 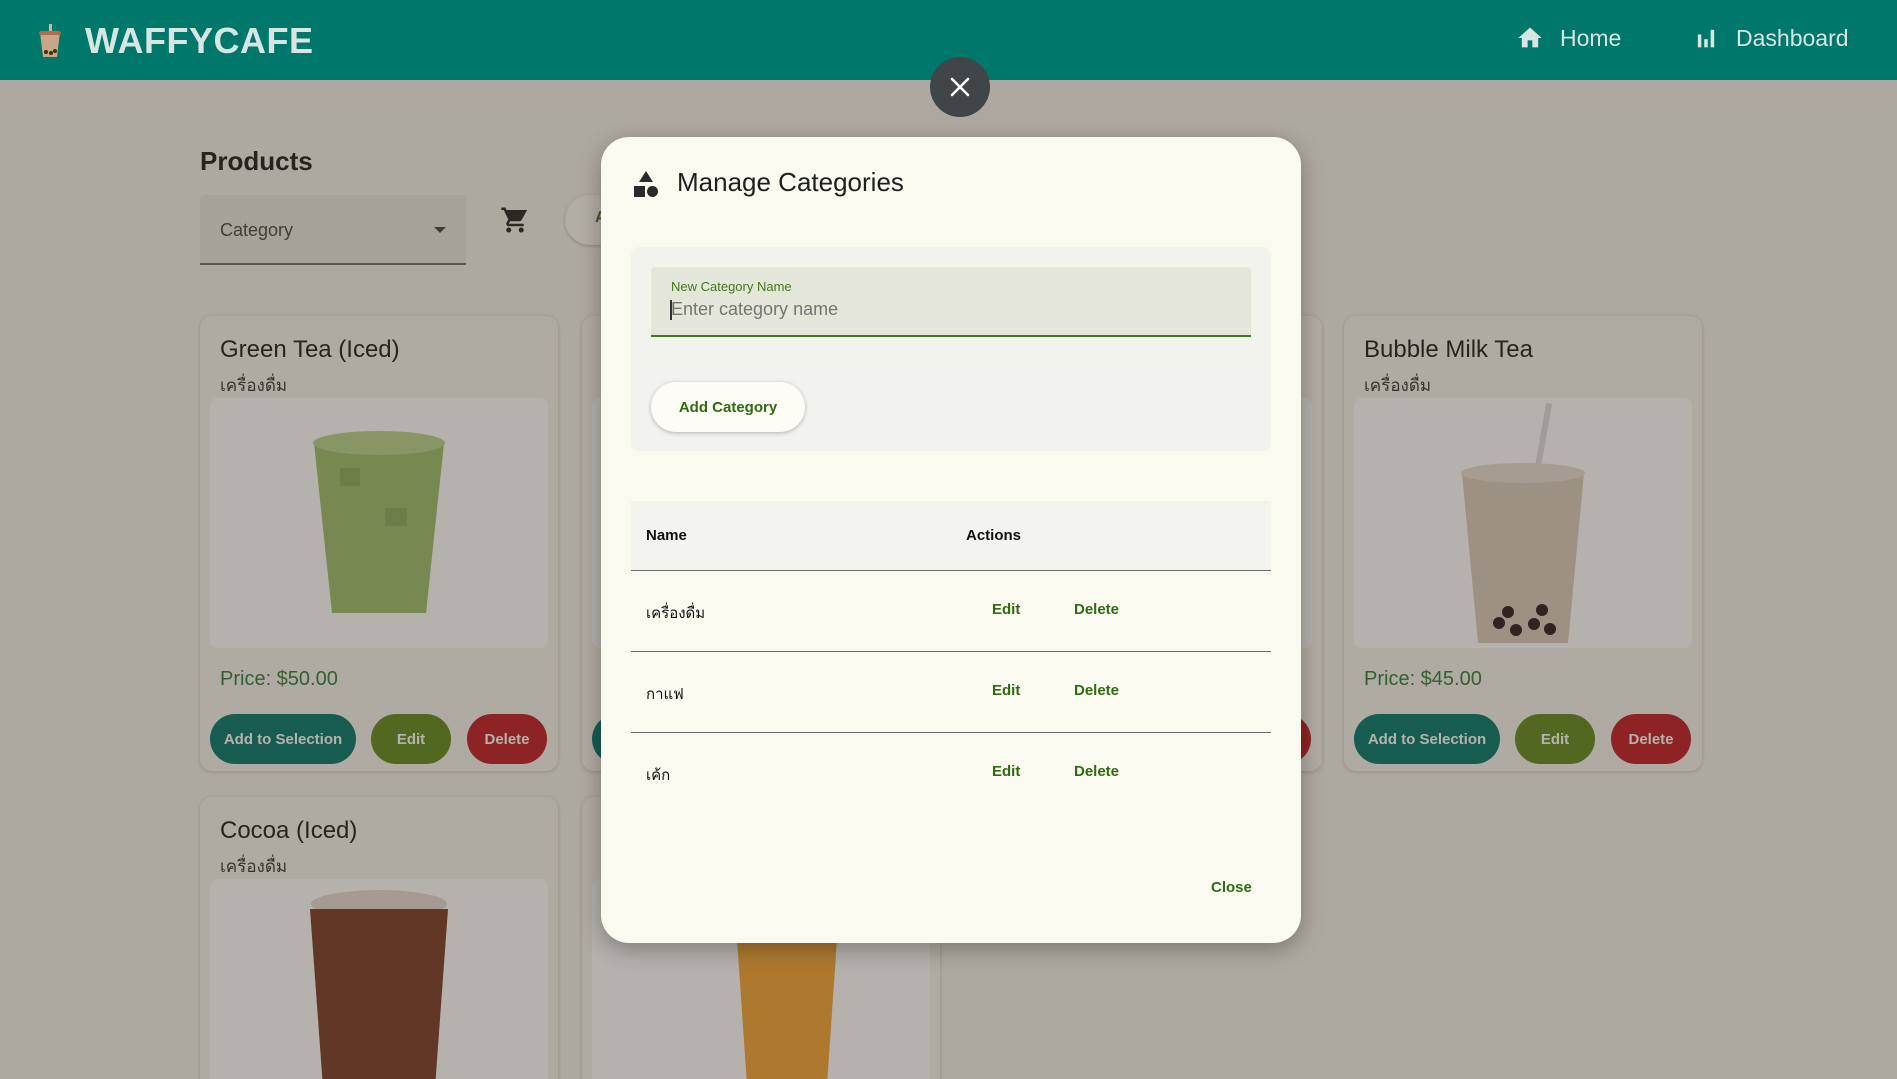 What do you see at coordinates (994, 535) in the screenshot?
I see `column-header-actions: Actions` at bounding box center [994, 535].